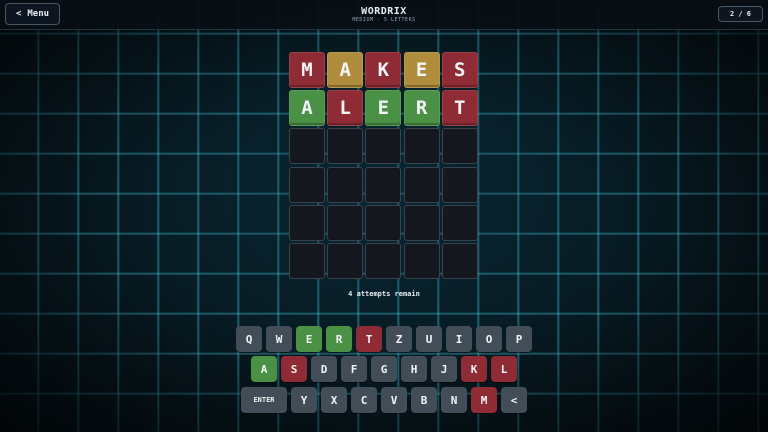 Image resolution: width=768 pixels, height=432 pixels. I want to click on key-f: F, so click(354, 369).